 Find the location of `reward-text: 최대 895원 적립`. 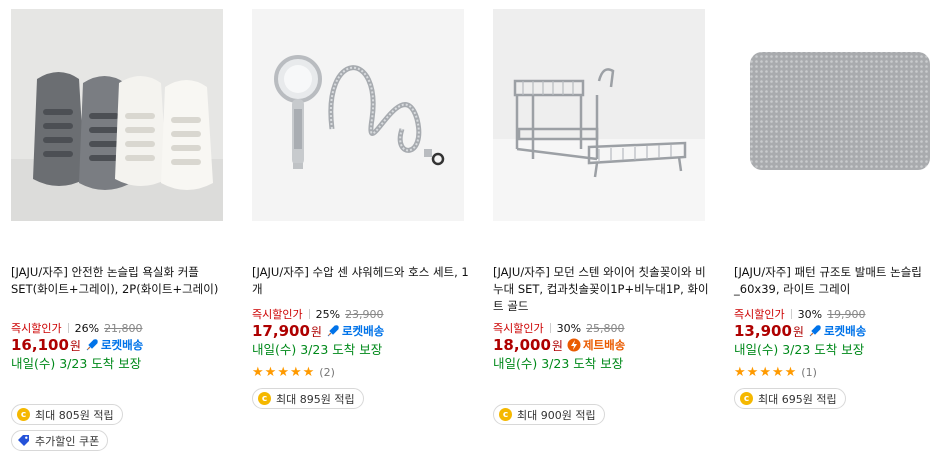

reward-text: 최대 895원 적립 is located at coordinates (315, 399).